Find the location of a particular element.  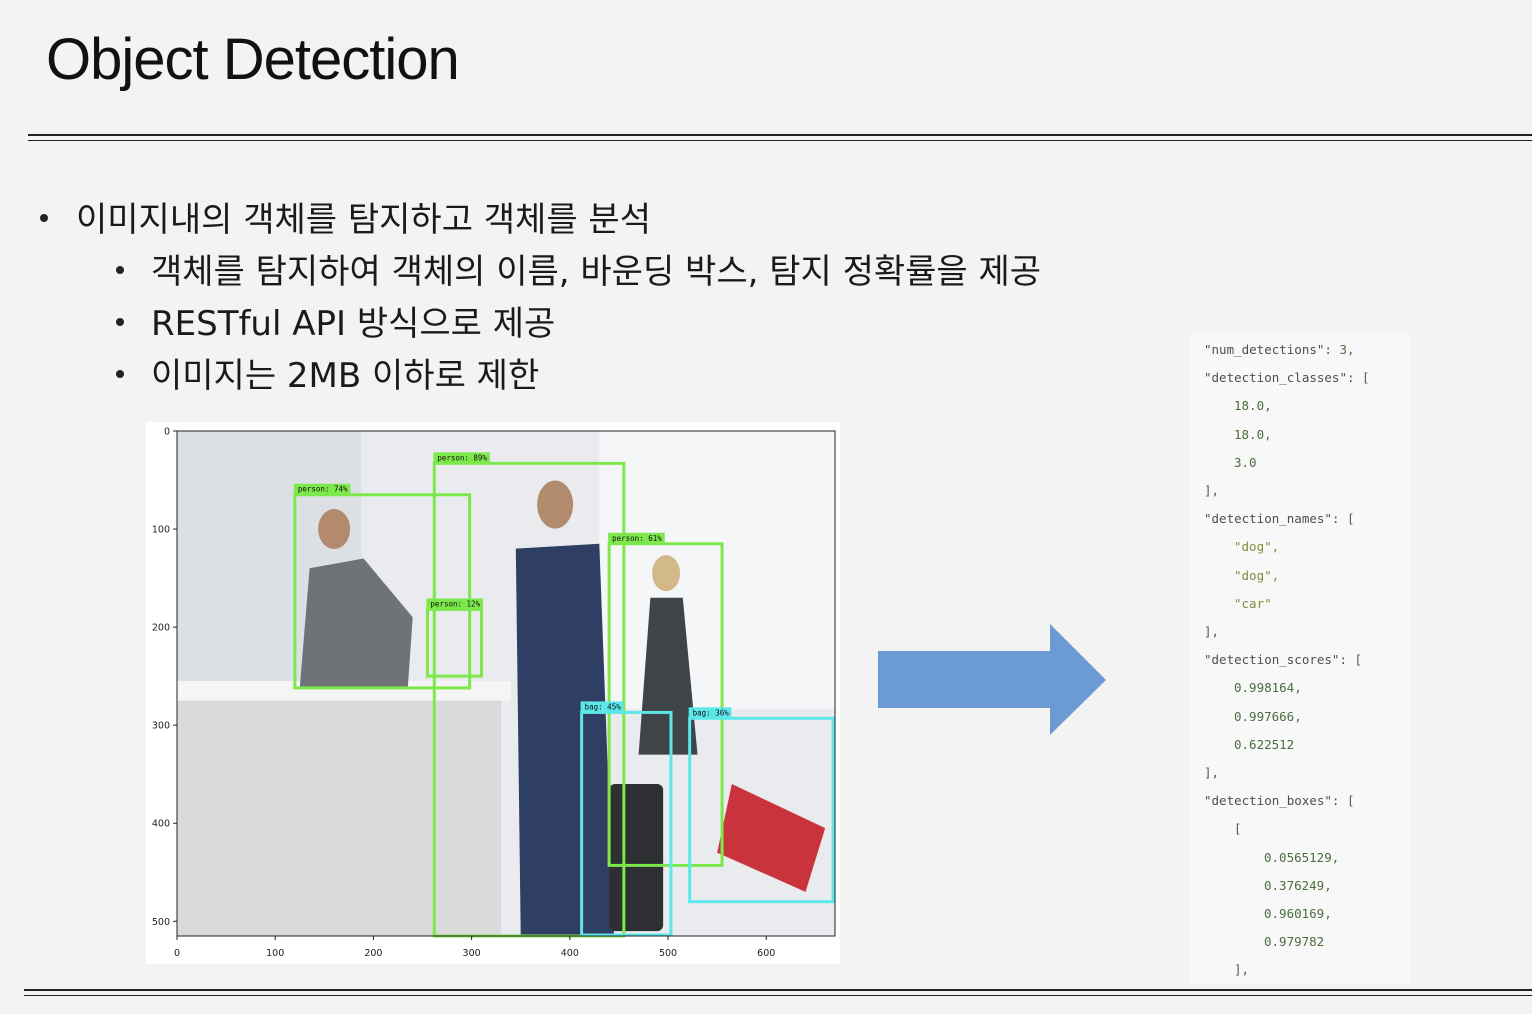

title-divider-top is located at coordinates (780, 135).